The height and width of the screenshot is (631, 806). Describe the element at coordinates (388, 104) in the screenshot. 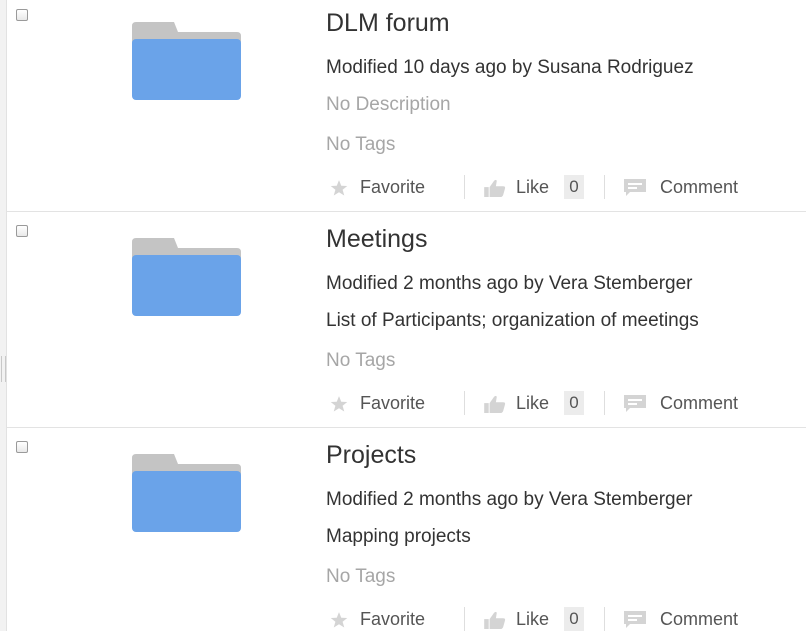

I see `folder-description: No Description` at that location.